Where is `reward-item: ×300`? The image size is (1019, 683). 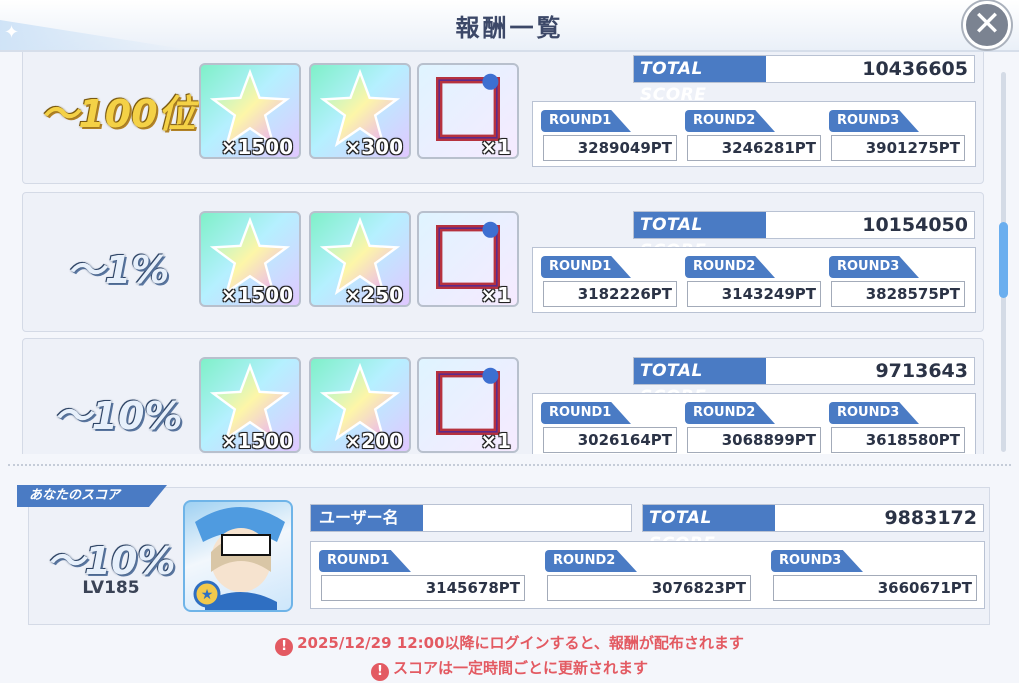 reward-item: ×300 is located at coordinates (360, 111).